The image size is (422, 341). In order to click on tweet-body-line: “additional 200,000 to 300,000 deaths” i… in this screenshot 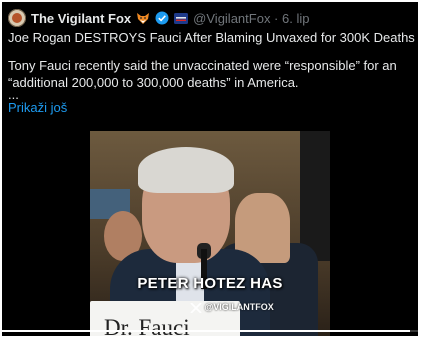, I will do `click(153, 82)`.